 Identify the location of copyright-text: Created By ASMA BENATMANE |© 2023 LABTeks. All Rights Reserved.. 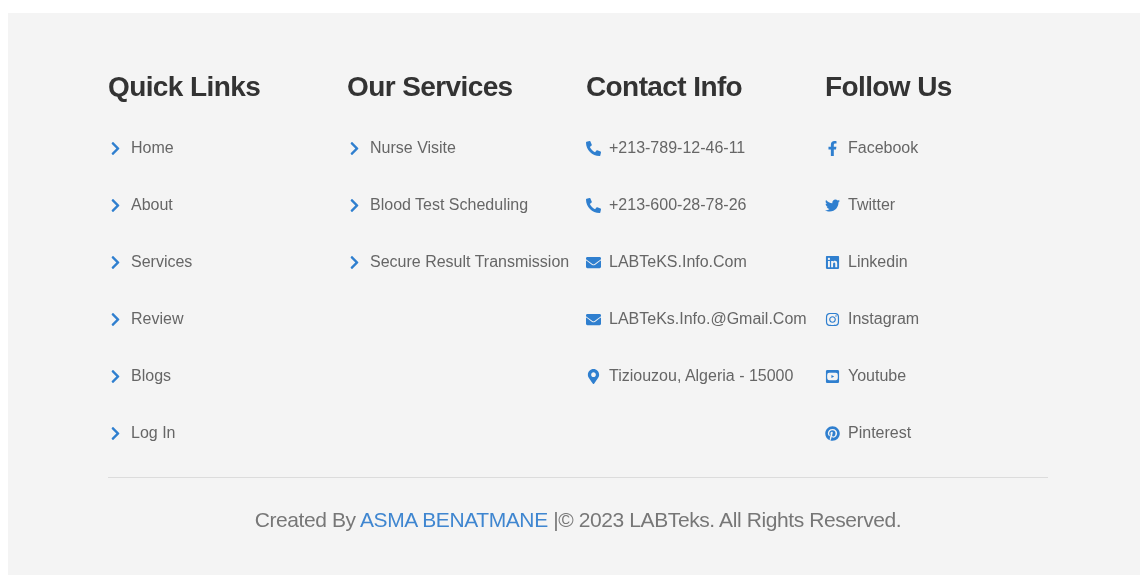
(578, 520).